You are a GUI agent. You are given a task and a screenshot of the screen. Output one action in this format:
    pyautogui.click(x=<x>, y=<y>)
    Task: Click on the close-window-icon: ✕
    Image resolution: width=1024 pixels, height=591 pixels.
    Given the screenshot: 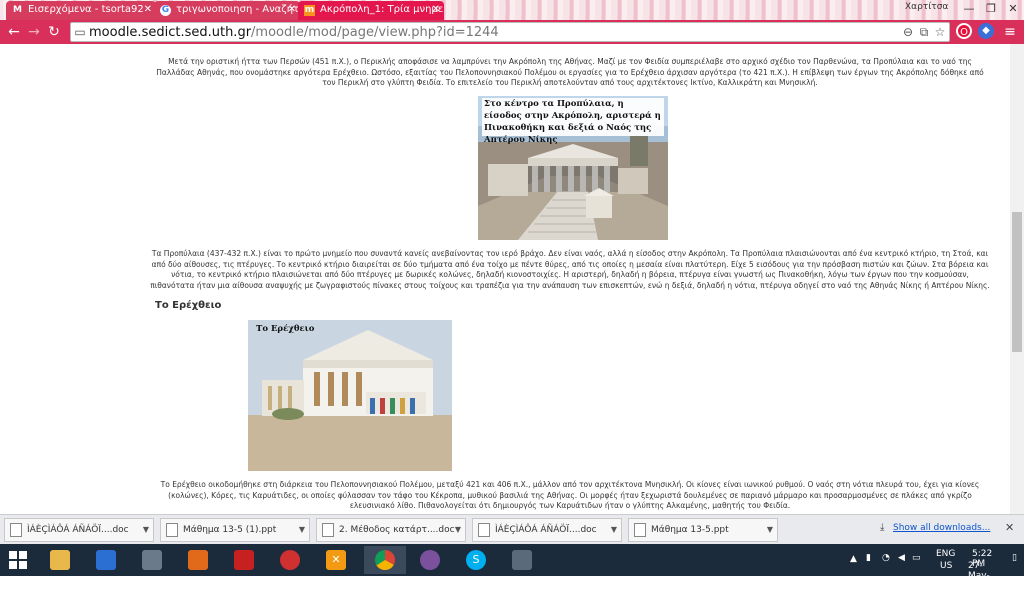 What is the action you would take?
    pyautogui.click(x=1013, y=9)
    